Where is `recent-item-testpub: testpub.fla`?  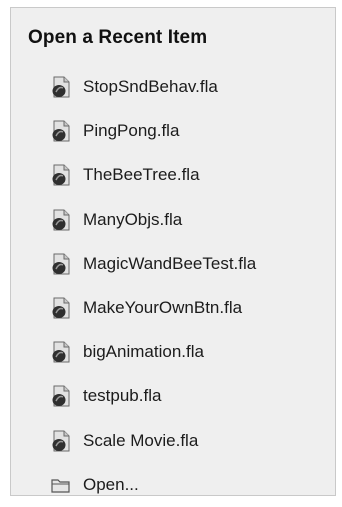 recent-item-testpub: testpub.fla is located at coordinates (173, 396).